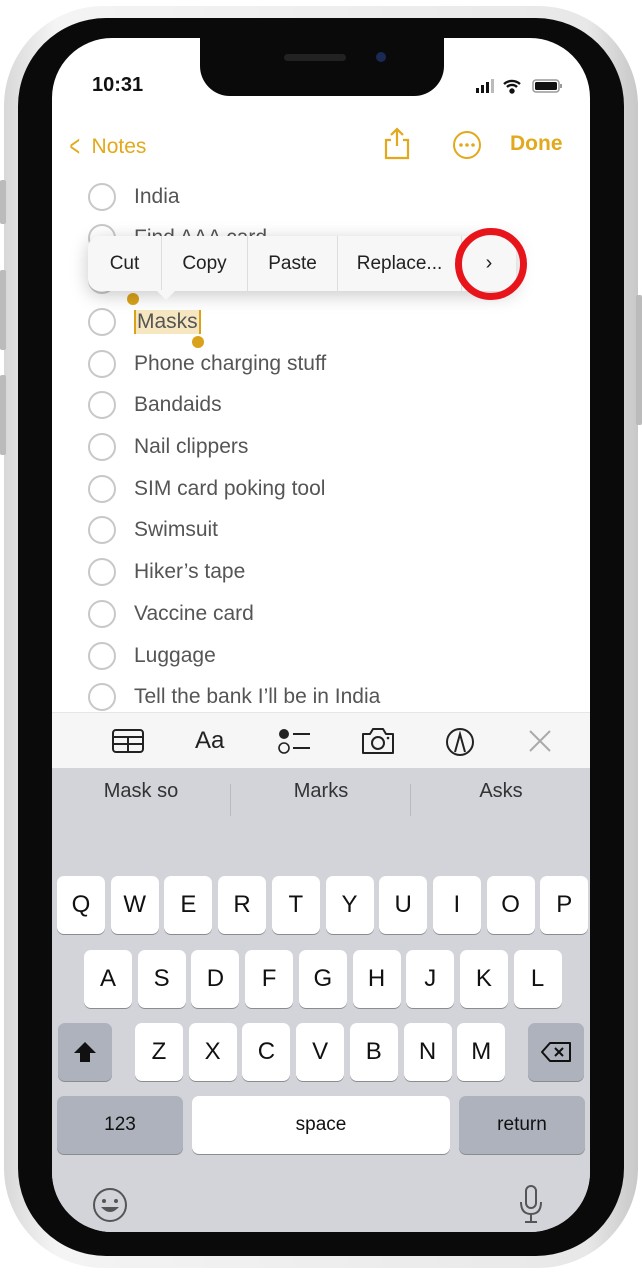  What do you see at coordinates (242, 905) in the screenshot?
I see `key-r: R` at bounding box center [242, 905].